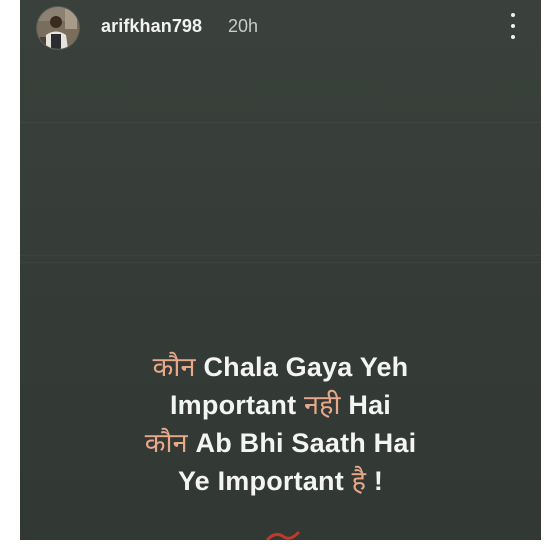 This screenshot has width=549, height=549. Describe the element at coordinates (264, 481) in the screenshot. I see `quote-line-4-text: Ye Important` at that location.